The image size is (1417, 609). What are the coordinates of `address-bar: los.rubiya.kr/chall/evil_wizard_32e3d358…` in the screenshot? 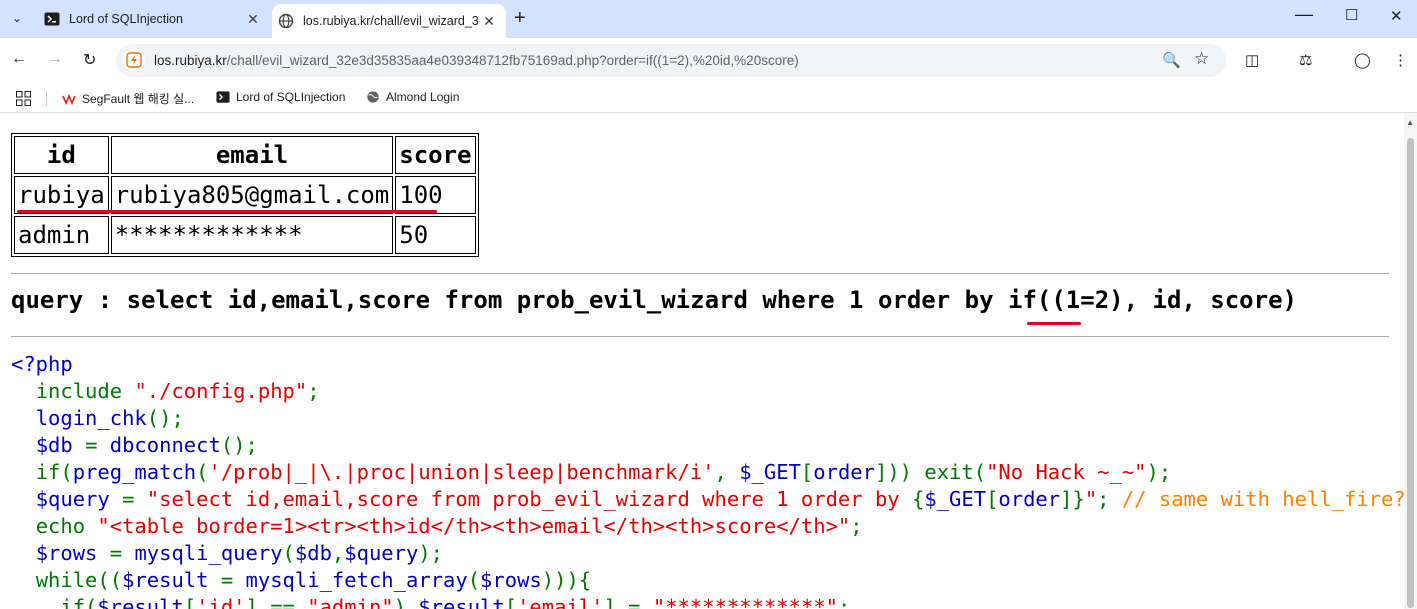 It's located at (671, 60).